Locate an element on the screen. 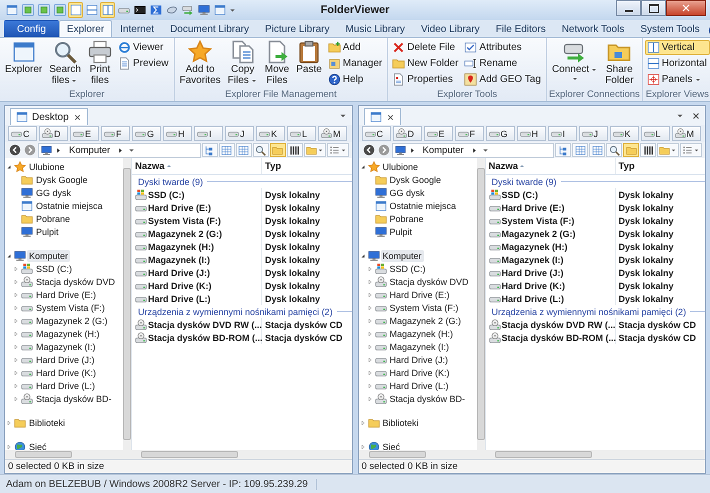  ribbon-button: Vertical is located at coordinates (677, 47).